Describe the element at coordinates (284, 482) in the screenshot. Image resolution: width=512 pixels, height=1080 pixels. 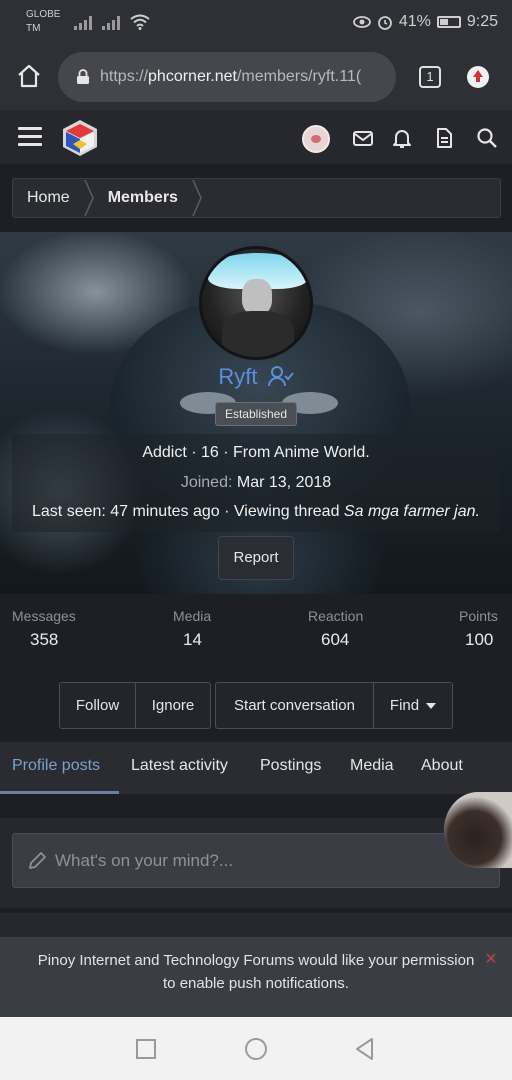
I see `joined-date: Mar 13, 2018` at that location.